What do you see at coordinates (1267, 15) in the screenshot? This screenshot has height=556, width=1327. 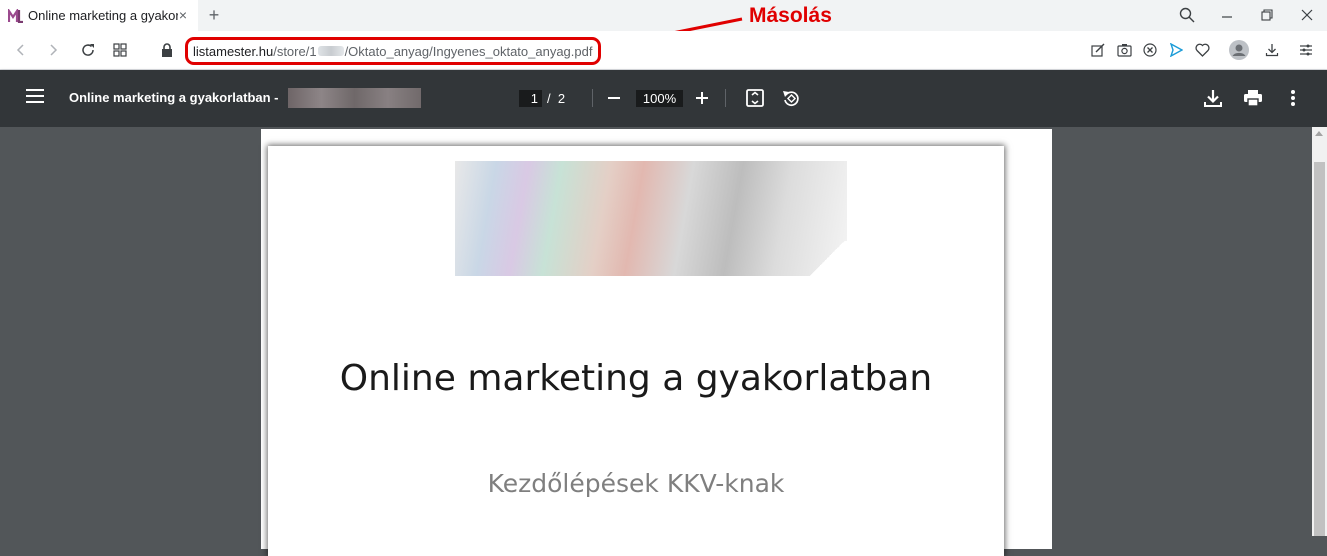 I see `restore-icon` at bounding box center [1267, 15].